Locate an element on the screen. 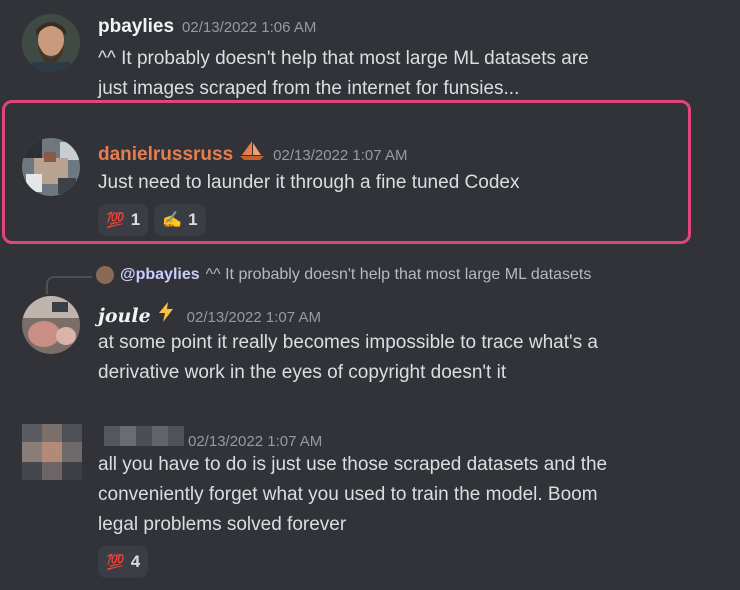 The image size is (740, 590). reaction-hundred: 💯 1 is located at coordinates (123, 220).